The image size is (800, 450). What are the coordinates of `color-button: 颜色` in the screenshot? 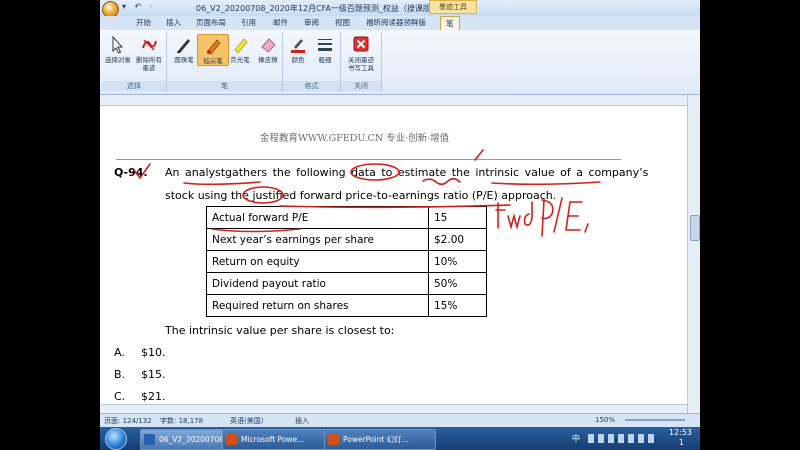 It's located at (298, 49).